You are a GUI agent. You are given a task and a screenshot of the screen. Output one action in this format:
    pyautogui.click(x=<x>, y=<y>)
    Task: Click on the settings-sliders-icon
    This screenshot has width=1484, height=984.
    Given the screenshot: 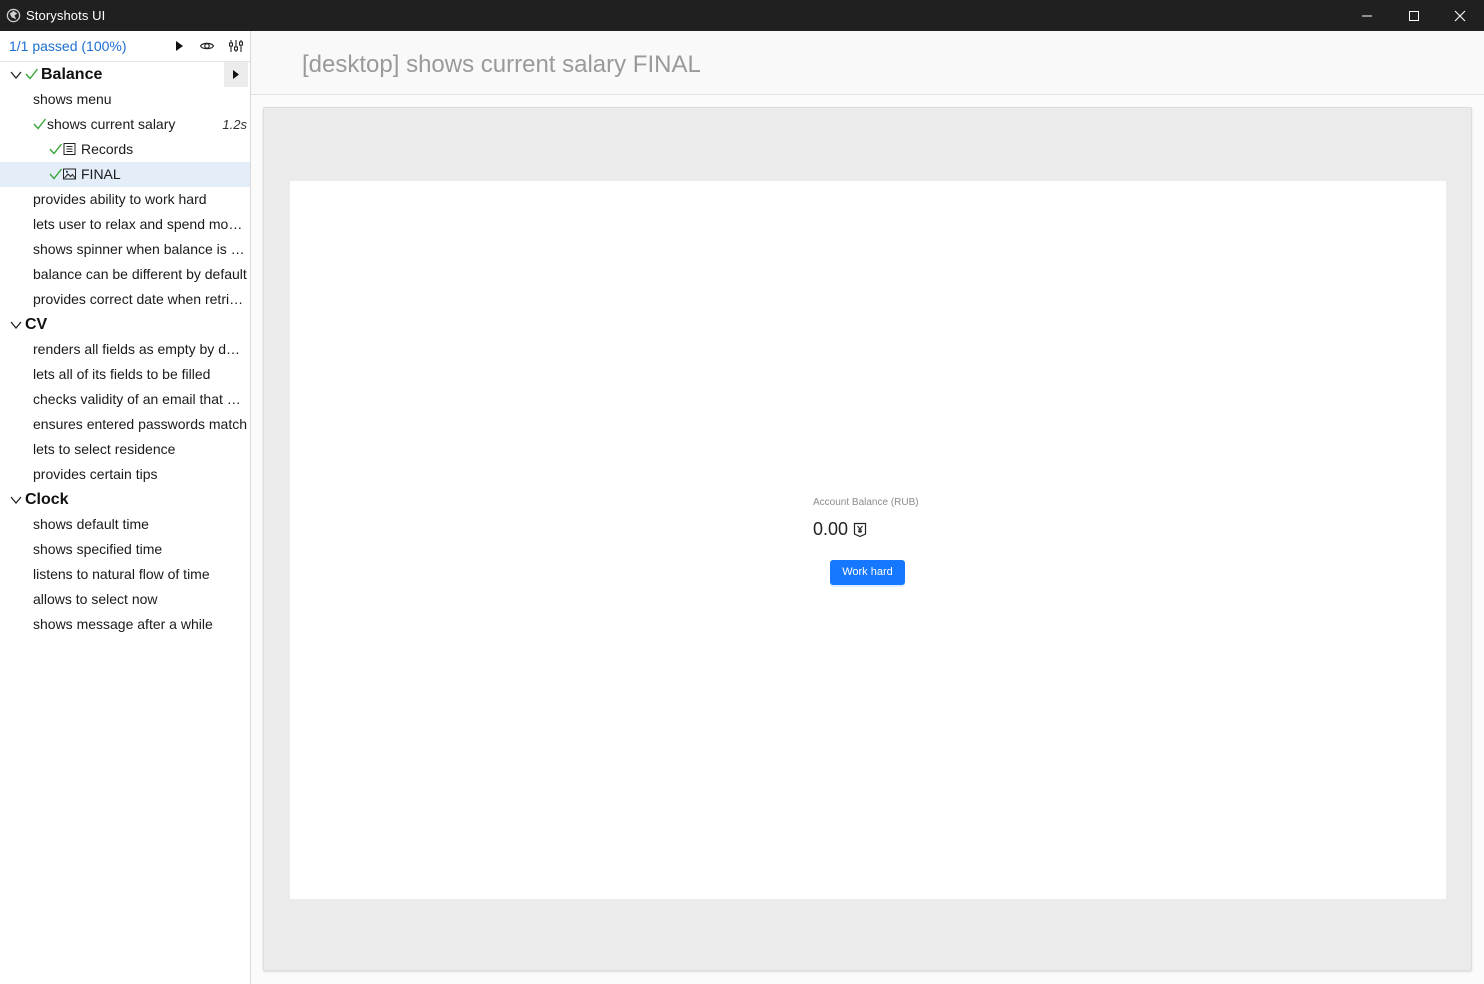 What is the action you would take?
    pyautogui.click(x=236, y=46)
    